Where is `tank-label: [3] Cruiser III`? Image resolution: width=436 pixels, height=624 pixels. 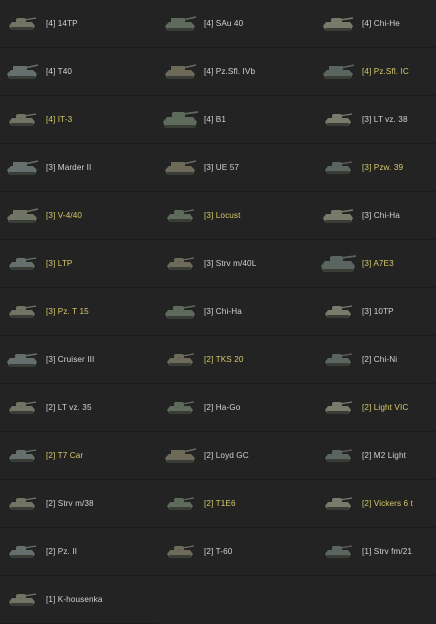
tank-label: [3] Cruiser III is located at coordinates (70, 359).